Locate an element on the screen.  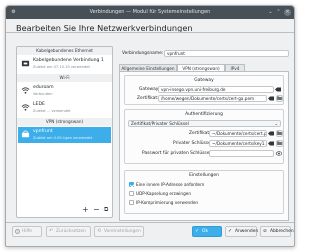
tab-ipv4: IPv4 is located at coordinates (235, 67).